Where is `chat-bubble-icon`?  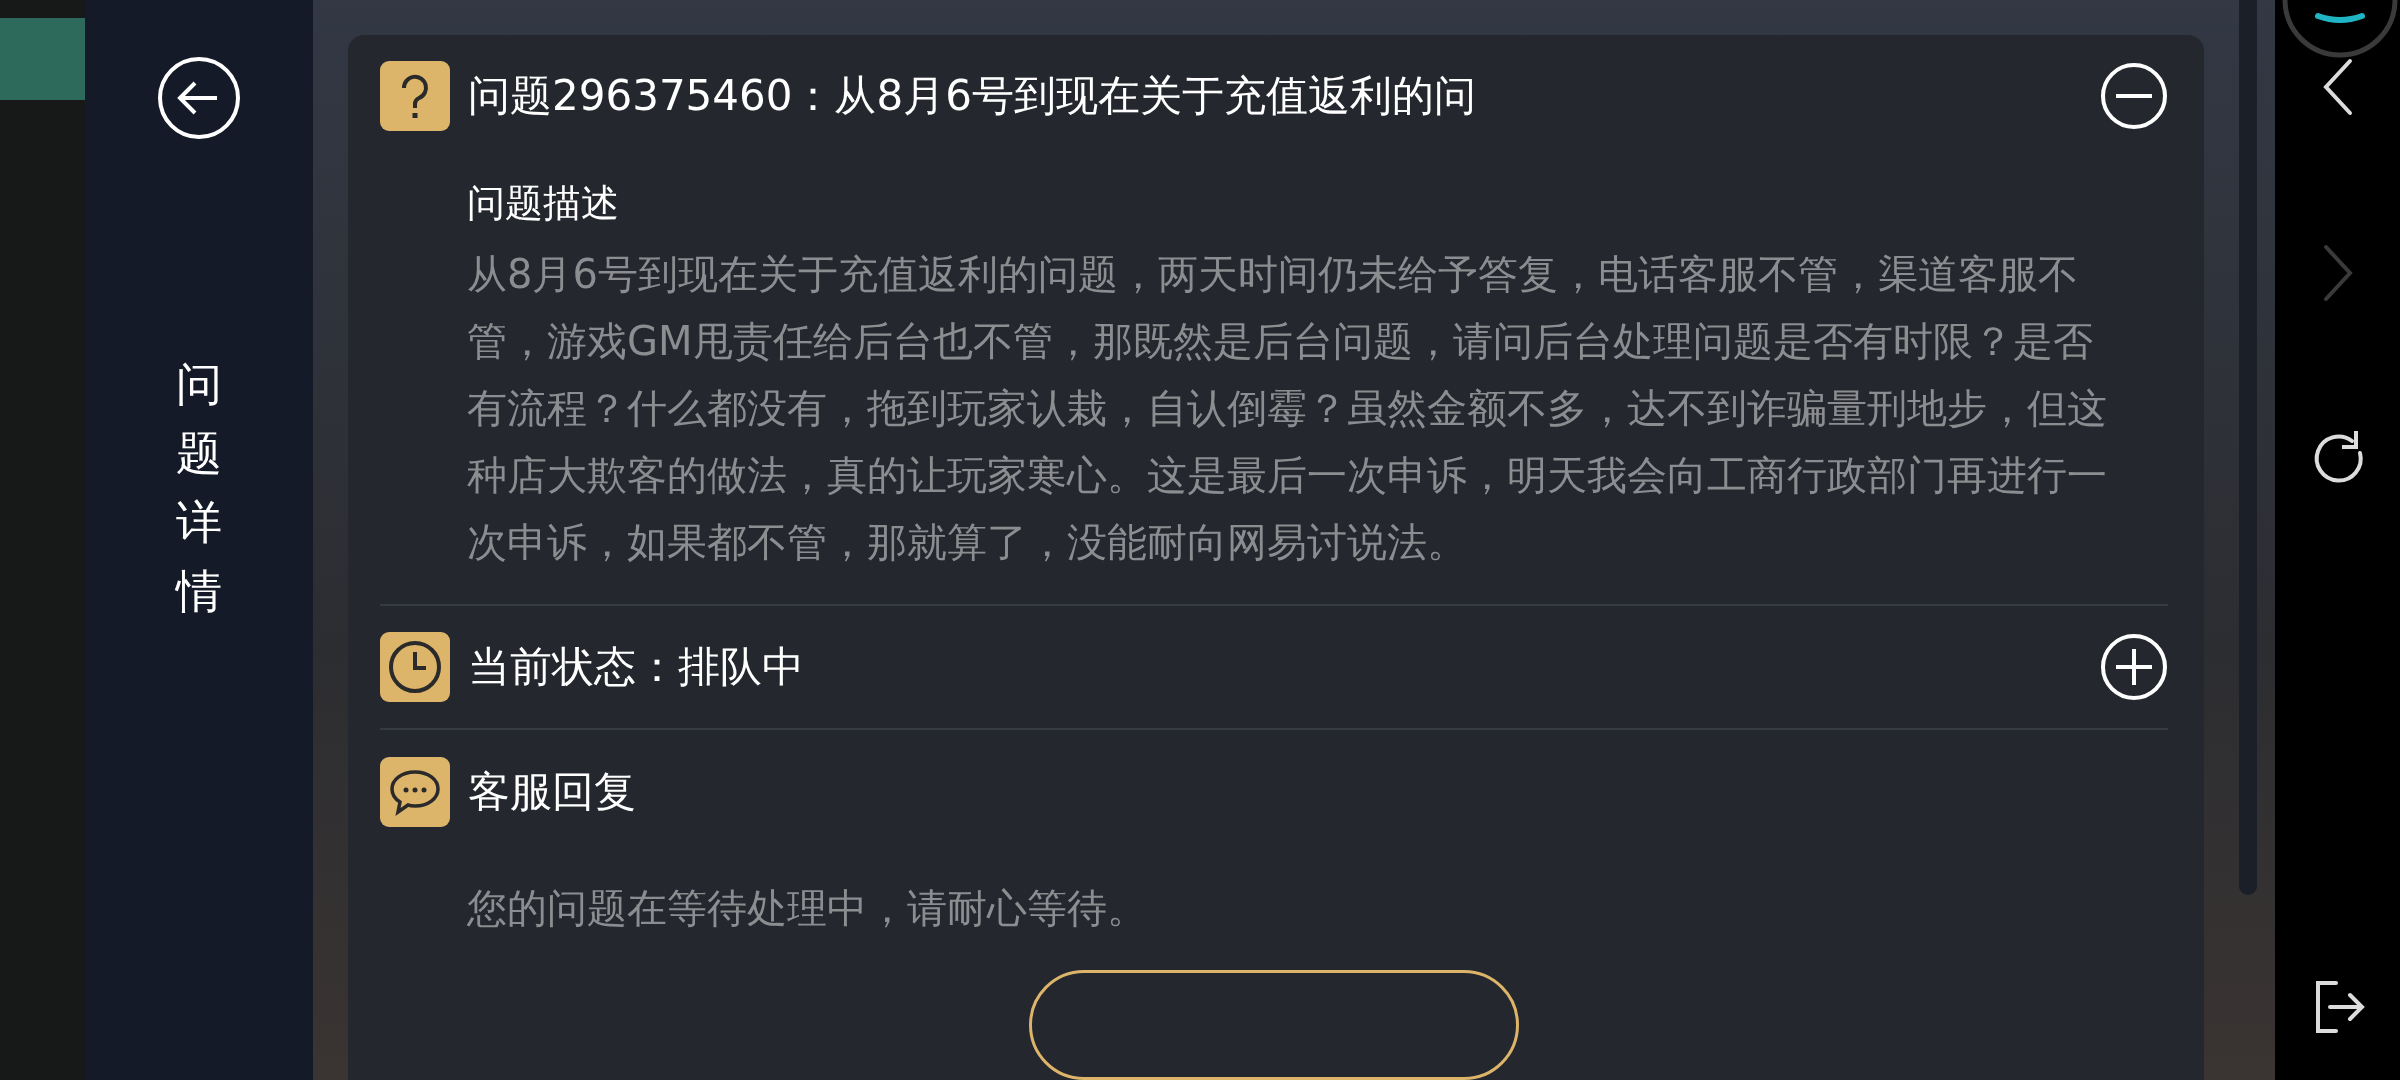 chat-bubble-icon is located at coordinates (415, 791).